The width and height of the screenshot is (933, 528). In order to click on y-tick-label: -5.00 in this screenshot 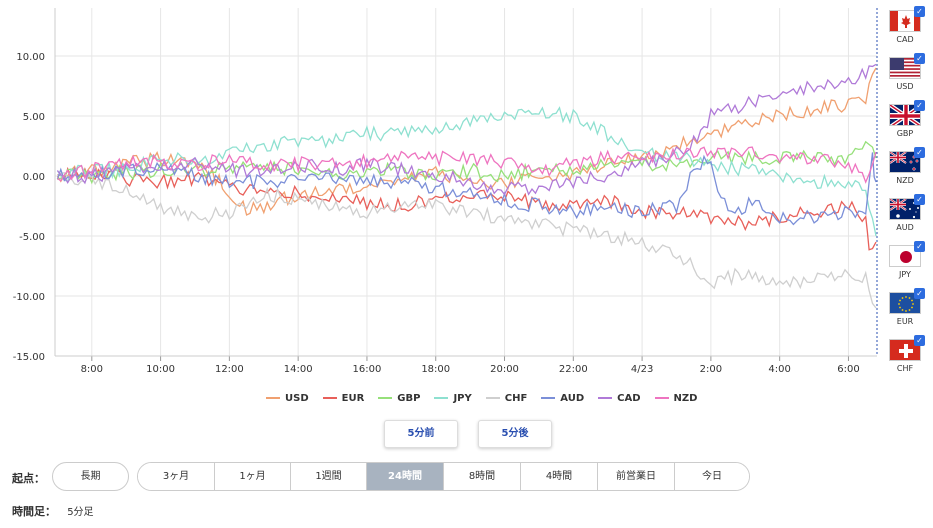, I will do `click(32, 237)`.